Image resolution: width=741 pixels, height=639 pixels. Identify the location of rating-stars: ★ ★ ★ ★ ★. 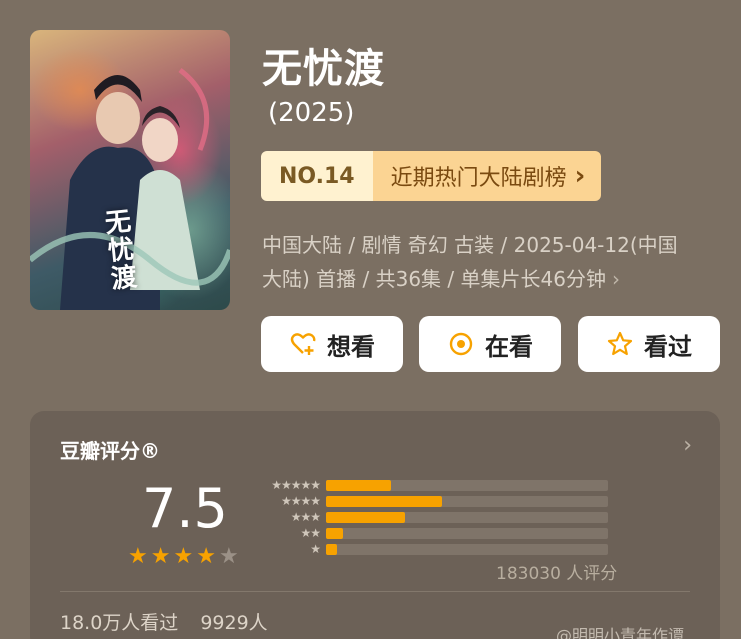
(183, 557).